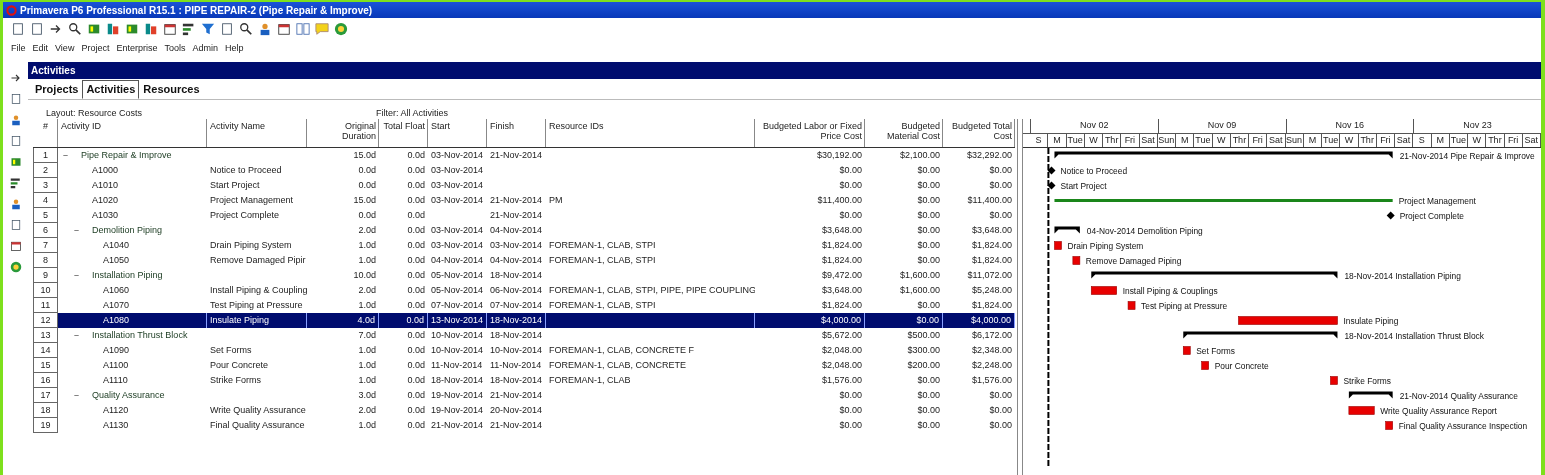 This screenshot has width=1545, height=475. What do you see at coordinates (137, 49) in the screenshot?
I see `menu-item: Enterprise` at bounding box center [137, 49].